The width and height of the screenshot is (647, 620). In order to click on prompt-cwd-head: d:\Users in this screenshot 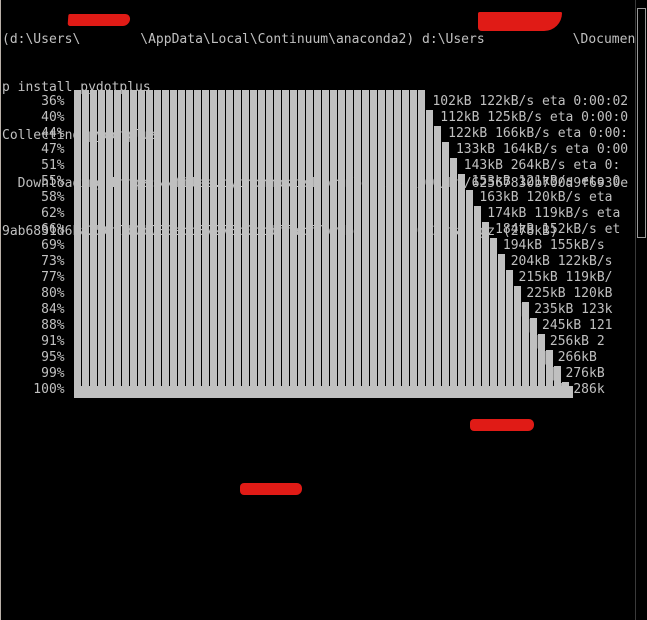, I will do `click(449, 39)`.